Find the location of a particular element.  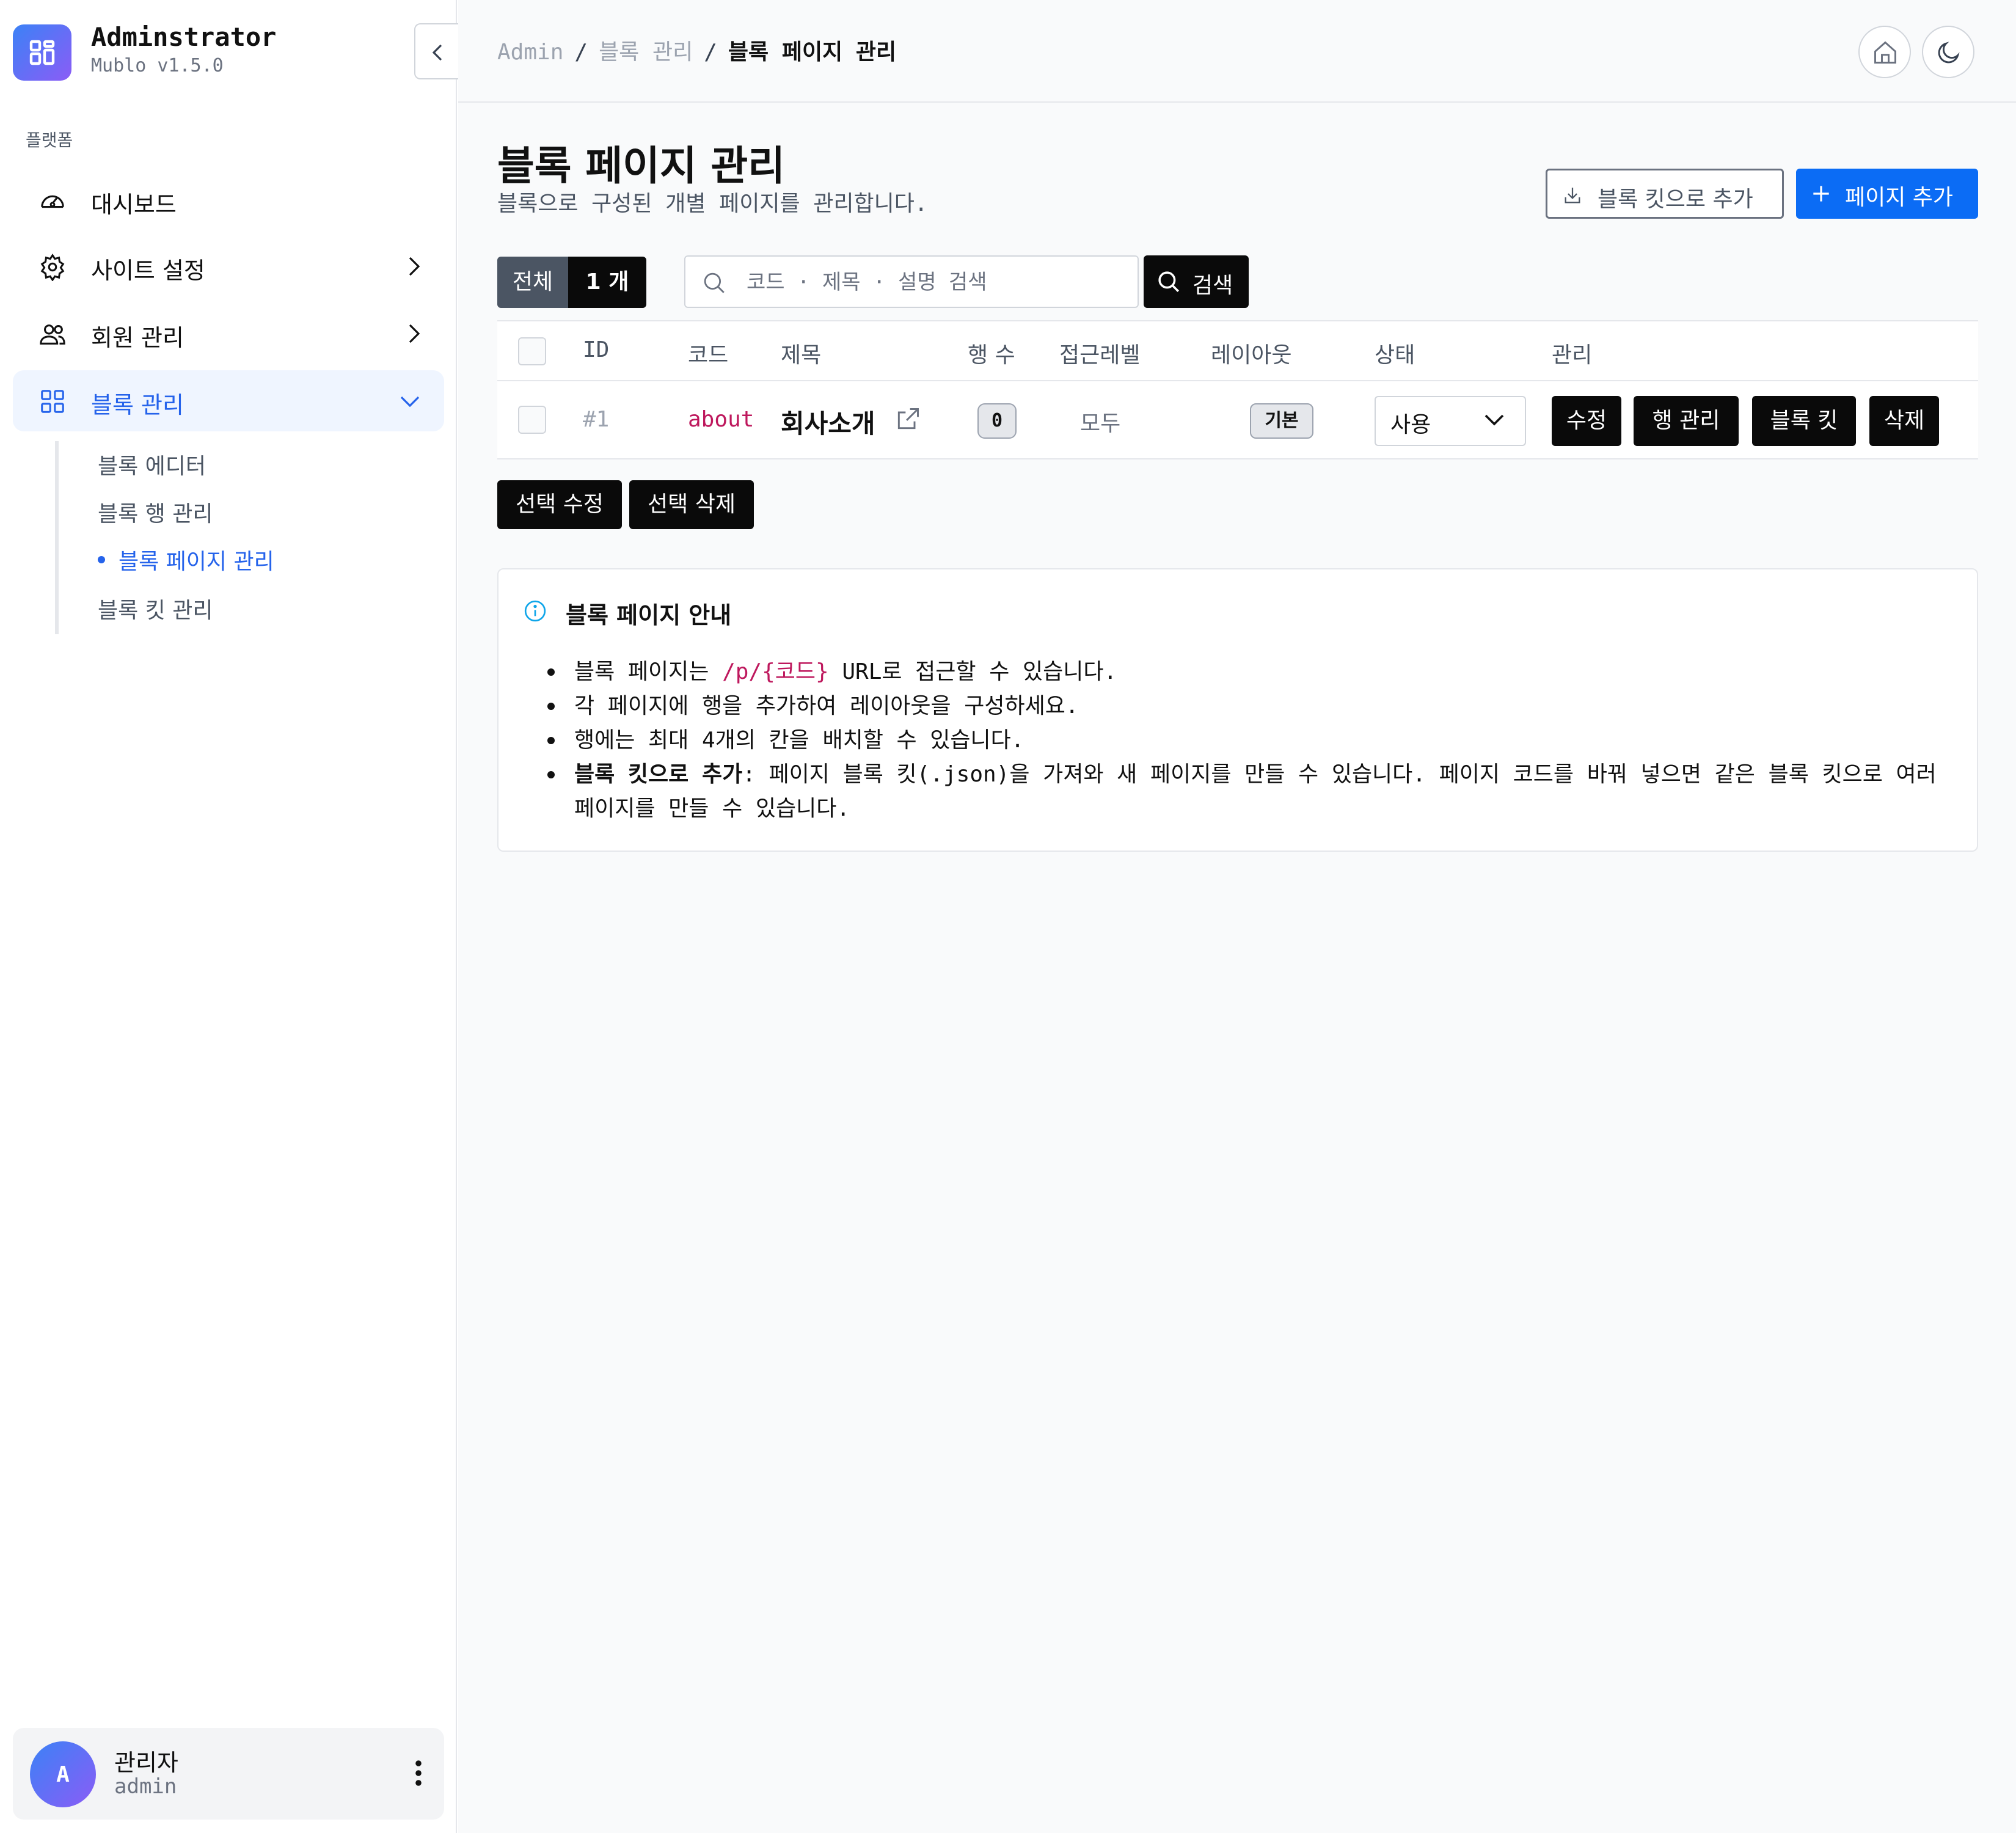

list-item: 각 페이지에 행을 추가하여 레이아웃을 구성하세요. is located at coordinates (1249, 706).